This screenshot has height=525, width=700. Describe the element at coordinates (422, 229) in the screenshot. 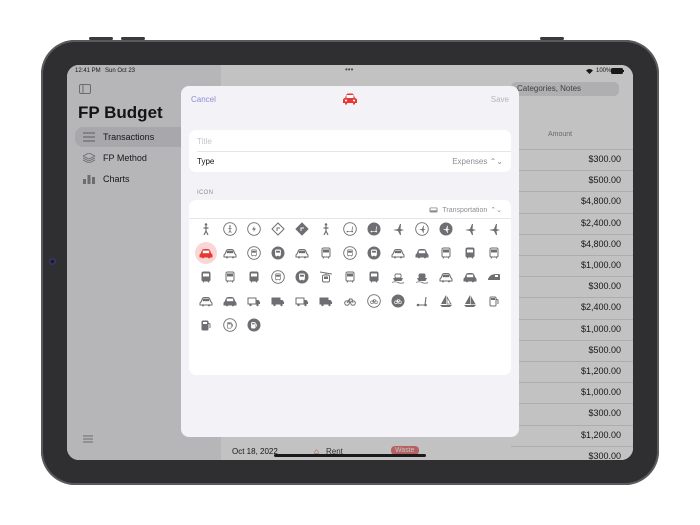

I see `airplane-circle-icon` at that location.